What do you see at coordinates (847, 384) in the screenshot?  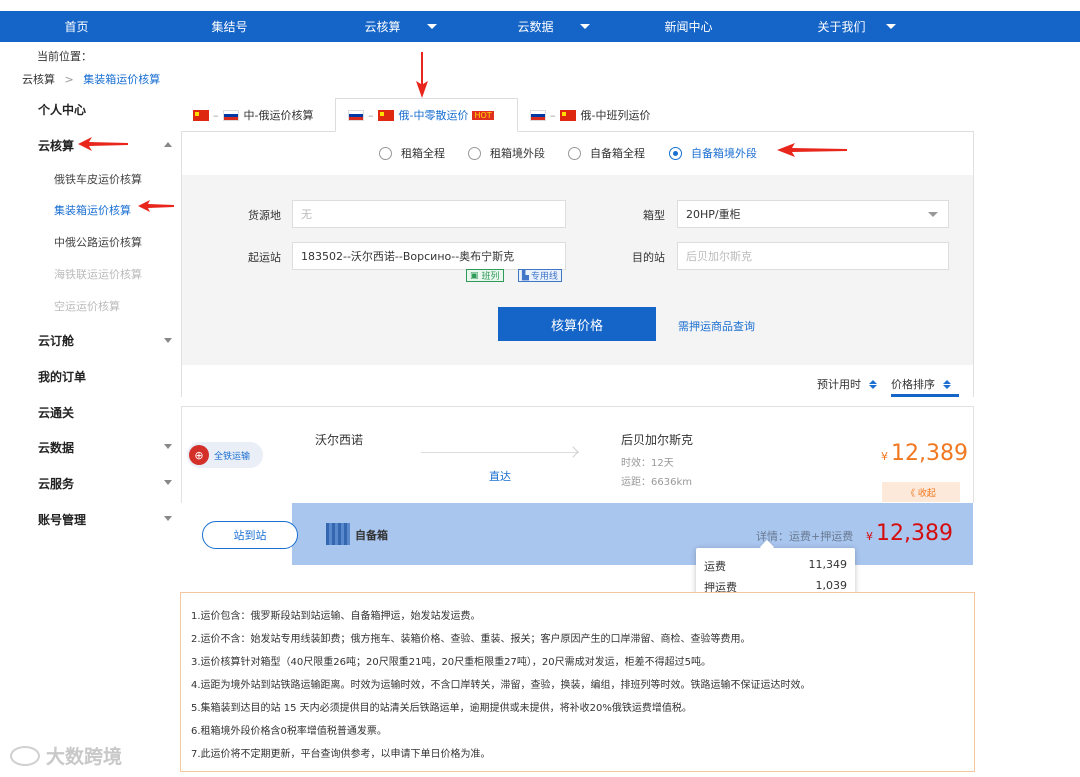 I see `sort-by-time: 预计用时` at bounding box center [847, 384].